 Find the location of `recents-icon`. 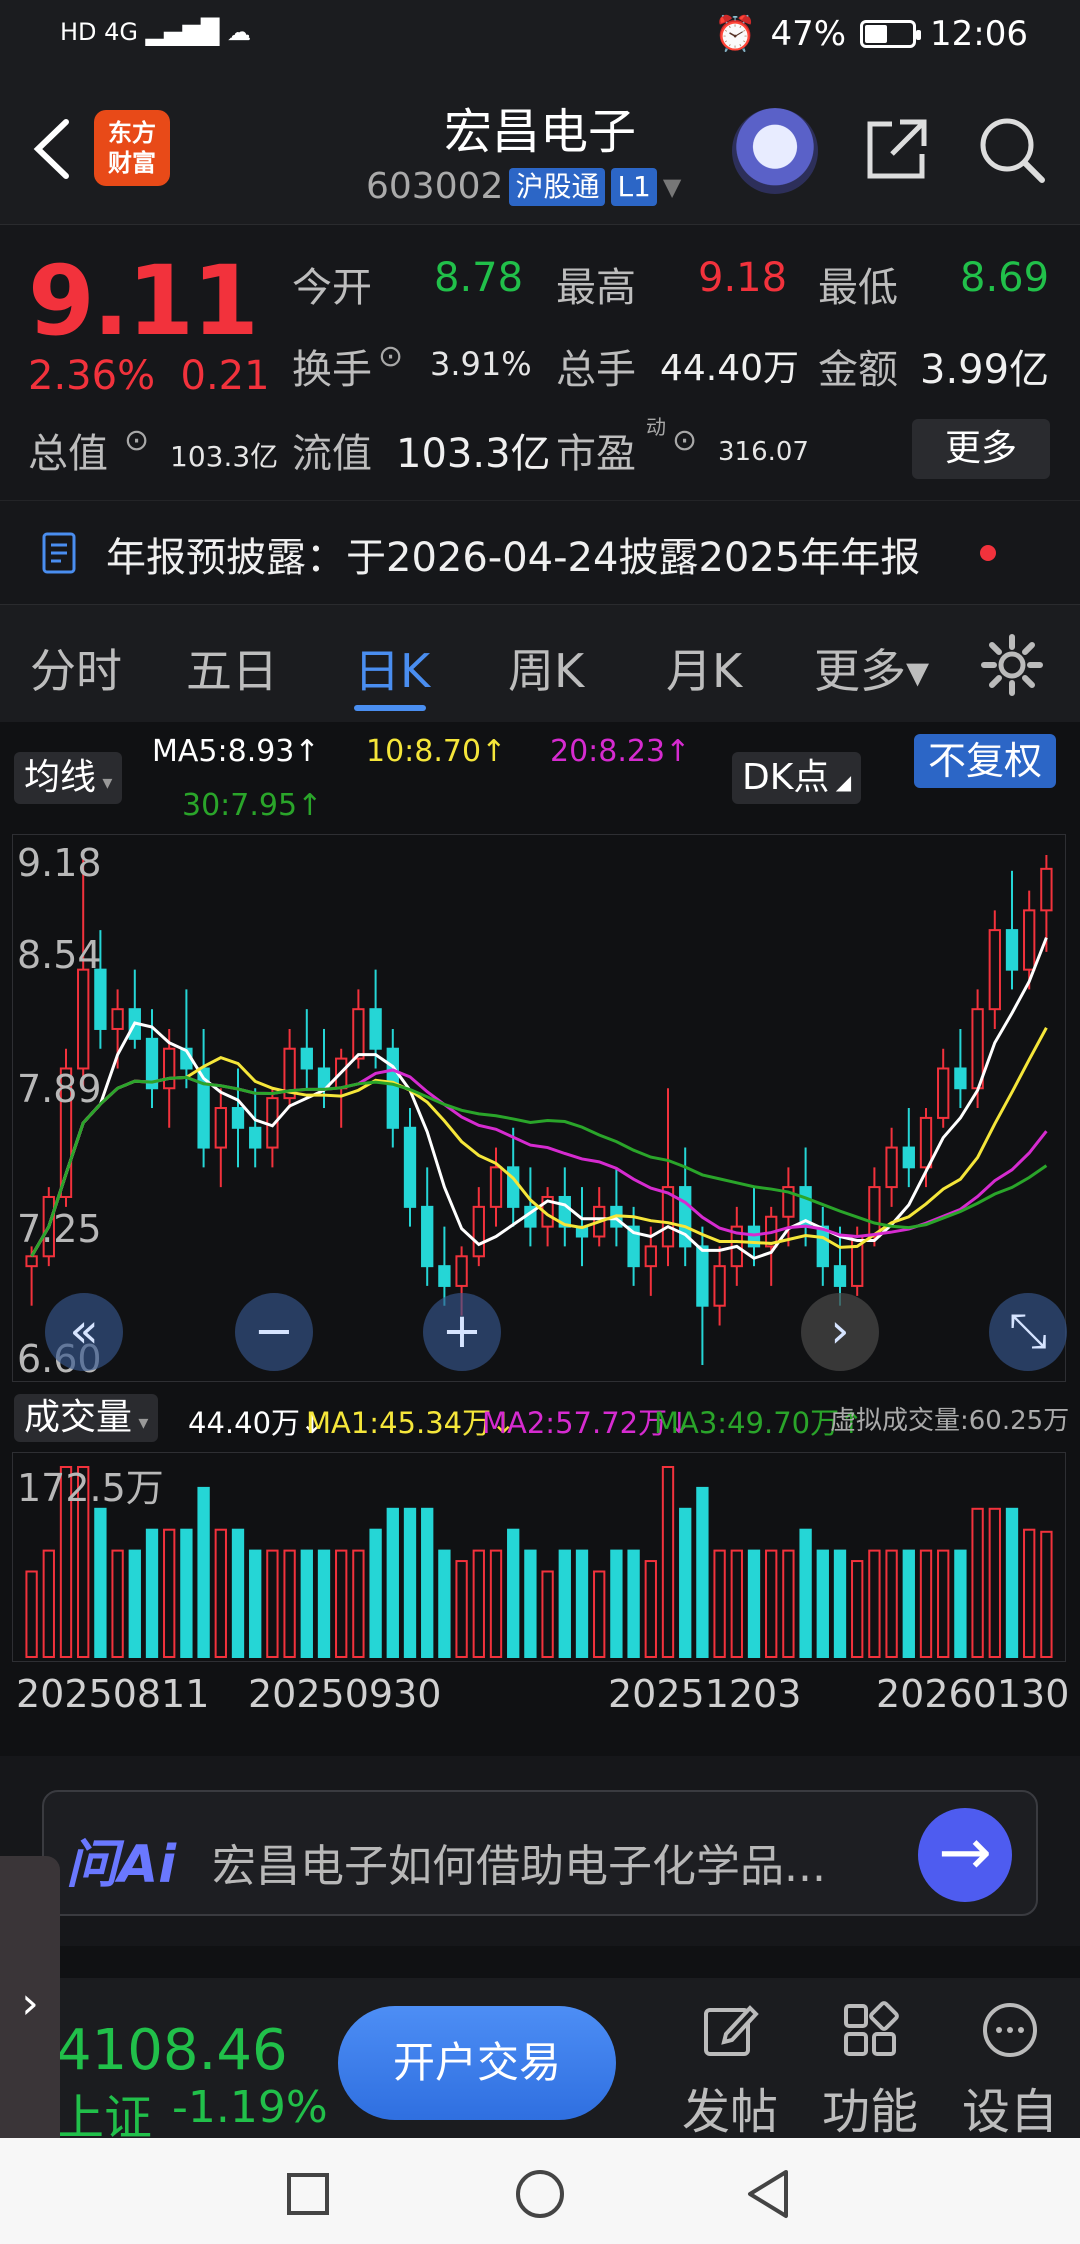

recents-icon is located at coordinates (308, 2194).